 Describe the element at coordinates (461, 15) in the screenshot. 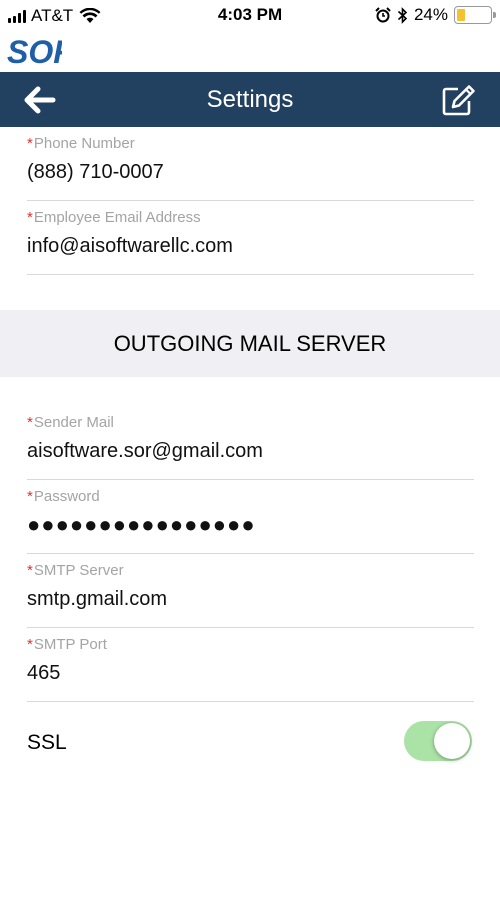

I see `battery-fill` at that location.